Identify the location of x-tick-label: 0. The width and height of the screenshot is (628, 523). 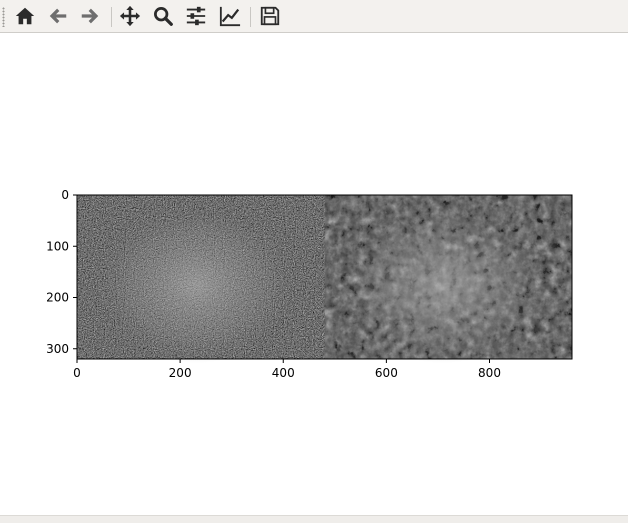
(77, 373).